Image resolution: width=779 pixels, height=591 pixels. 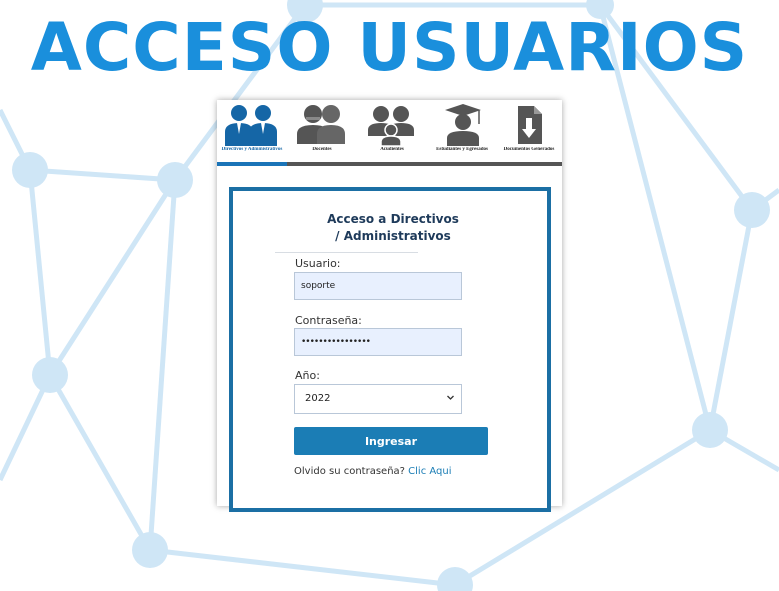 I want to click on user-input, so click(x=378, y=286).